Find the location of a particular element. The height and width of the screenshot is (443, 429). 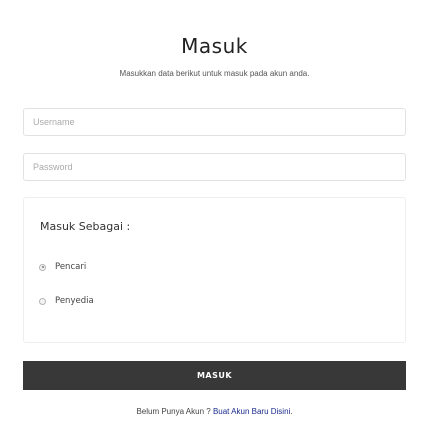

login-button: MASUK is located at coordinates (214, 375).